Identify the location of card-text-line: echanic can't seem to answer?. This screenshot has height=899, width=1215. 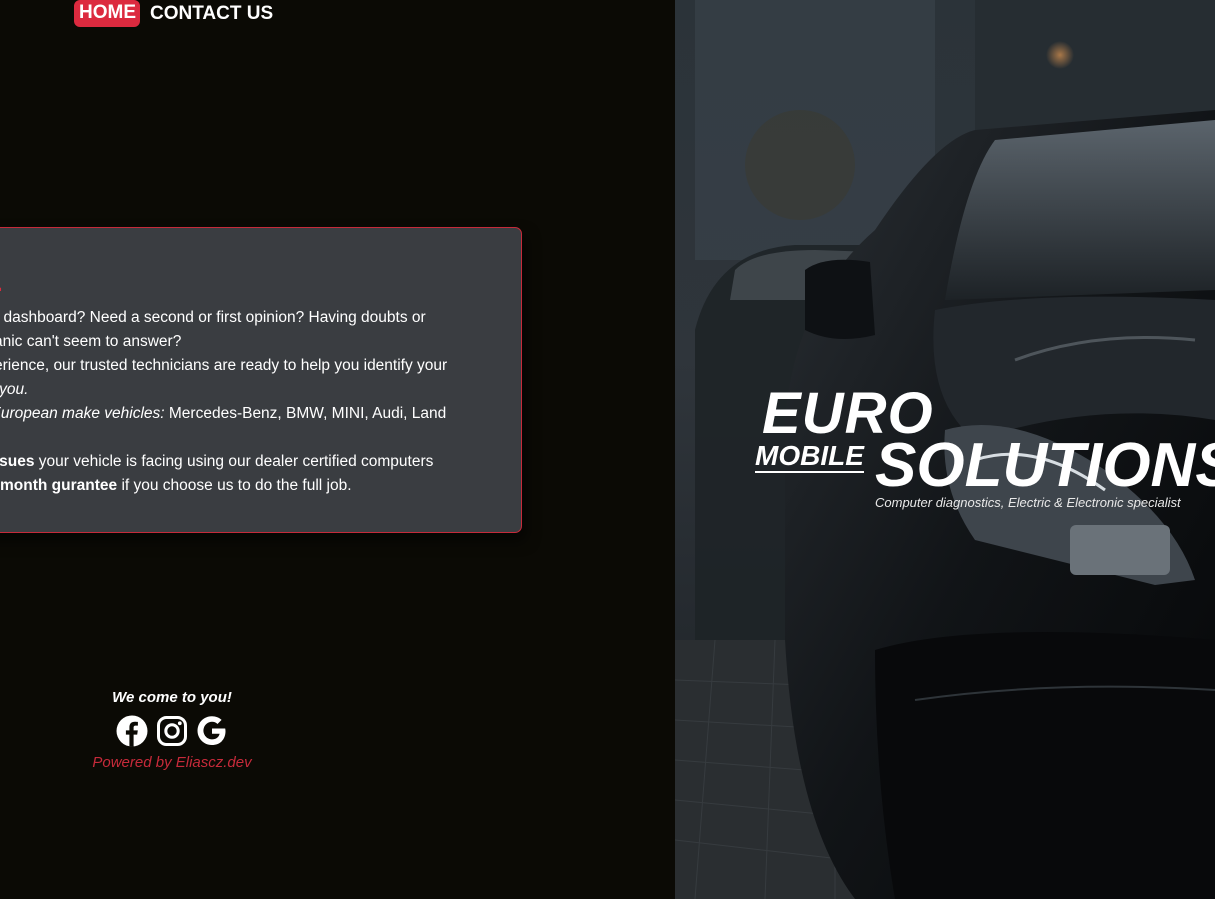
(260, 342).